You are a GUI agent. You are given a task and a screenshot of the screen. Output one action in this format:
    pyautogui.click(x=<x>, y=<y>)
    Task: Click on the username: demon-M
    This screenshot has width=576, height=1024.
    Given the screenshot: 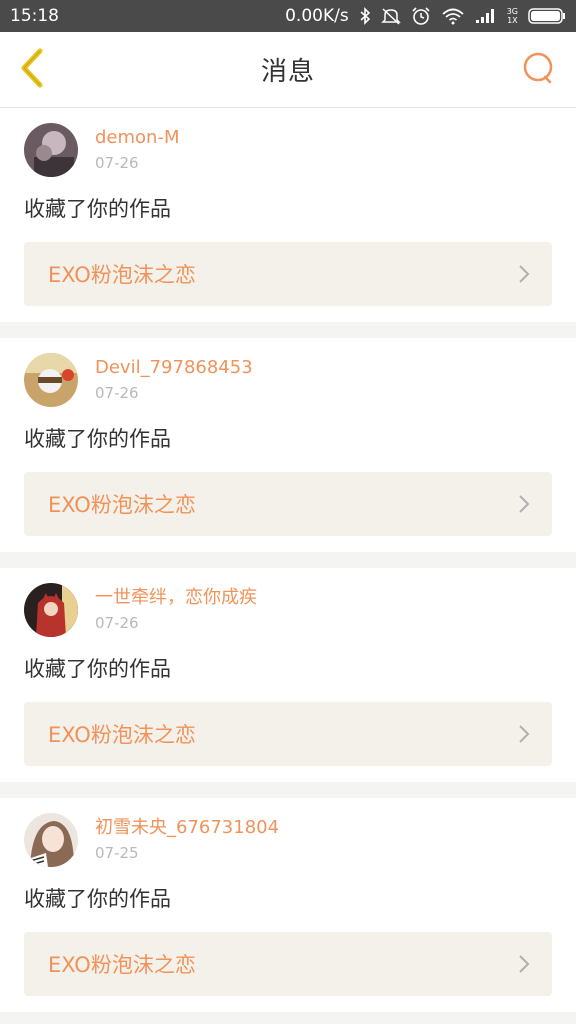 What is the action you would take?
    pyautogui.click(x=137, y=138)
    